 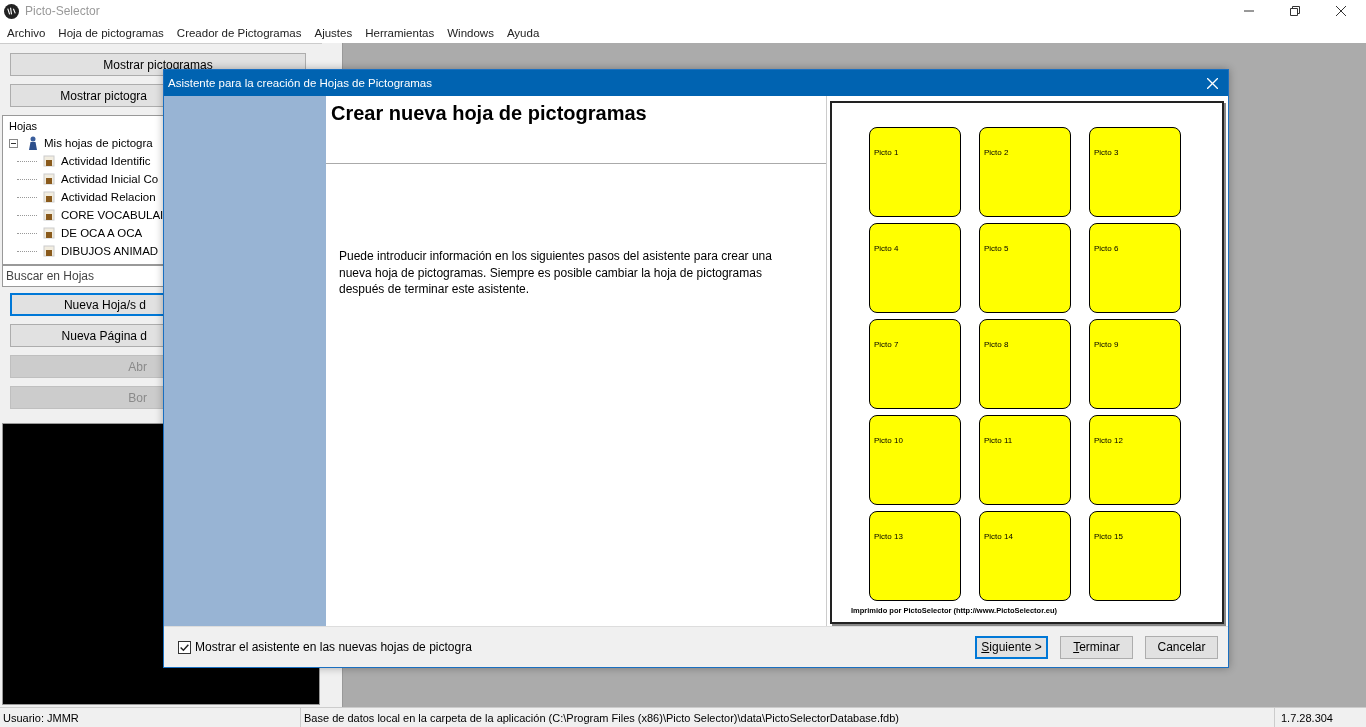 I want to click on tree-header: Hojas, so click(x=24, y=127).